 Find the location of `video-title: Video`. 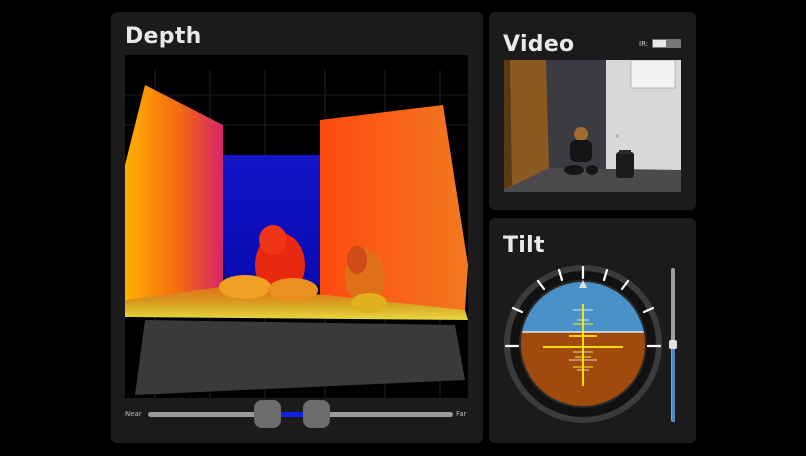

video-title: Video is located at coordinates (539, 44).